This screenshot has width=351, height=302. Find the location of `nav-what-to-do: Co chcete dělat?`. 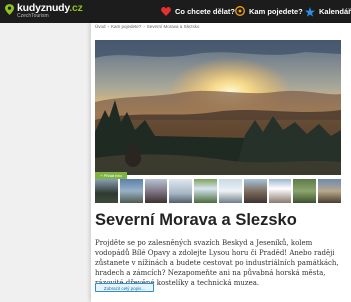

nav-what-to-do: Co chcete dělat? is located at coordinates (198, 11).